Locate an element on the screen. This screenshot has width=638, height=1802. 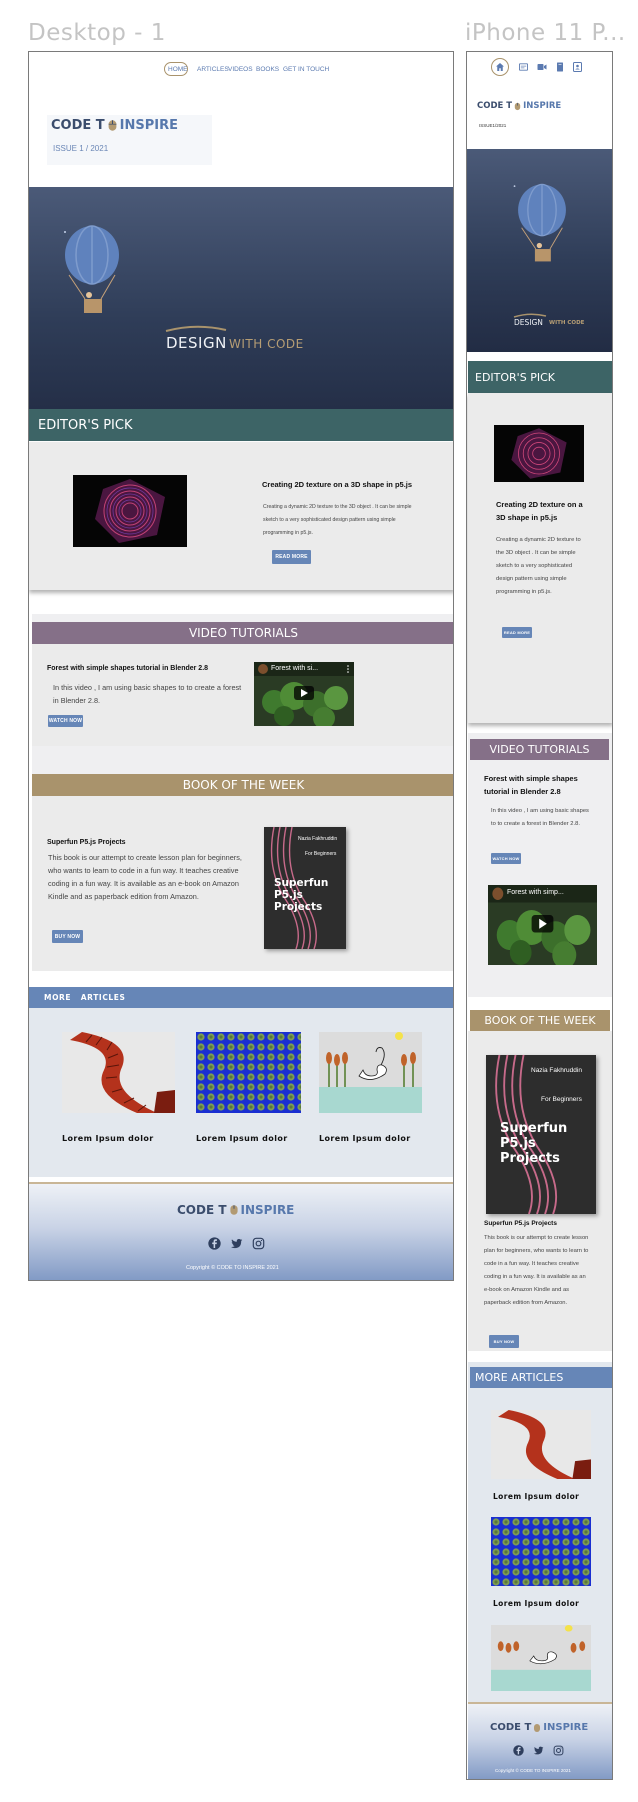
hero-design-text: DESIGN is located at coordinates (196, 343).